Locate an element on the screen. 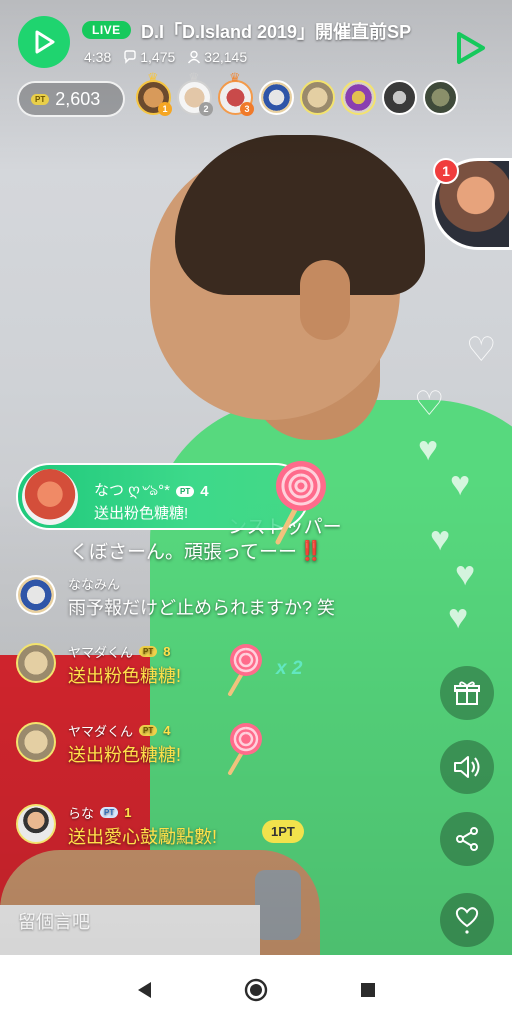  gifter-name: なつ ღ৺ঌ°* is located at coordinates (132, 490).